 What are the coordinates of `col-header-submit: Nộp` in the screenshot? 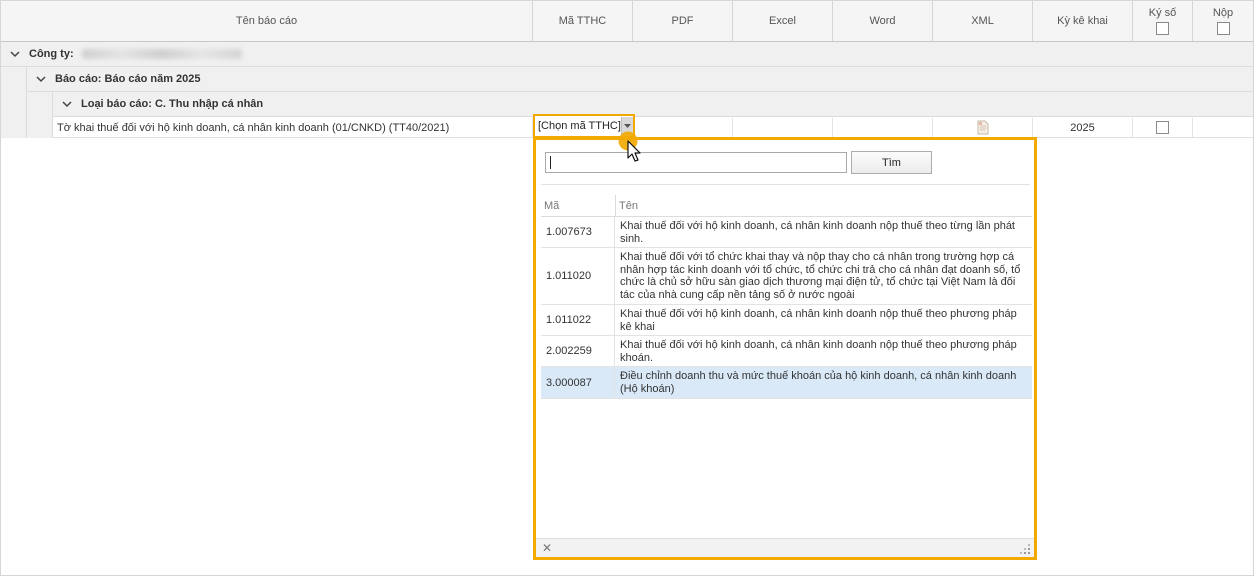 It's located at (1223, 21).